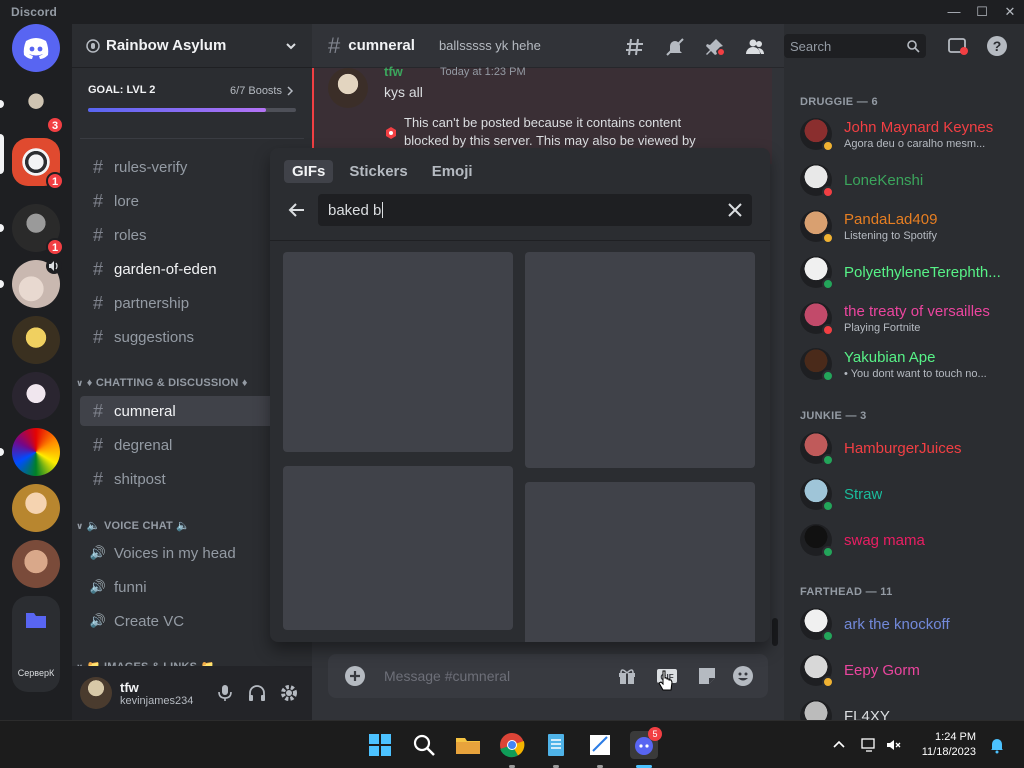 This screenshot has height=768, width=1024. I want to click on message-input: Message #cumneral, so click(447, 676).